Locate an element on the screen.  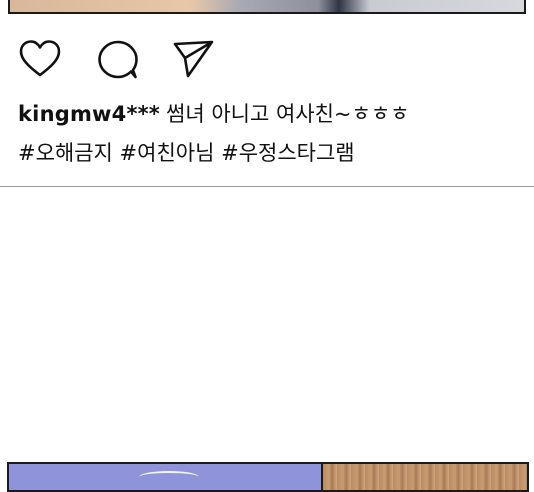
comment-button is located at coordinates (118, 60).